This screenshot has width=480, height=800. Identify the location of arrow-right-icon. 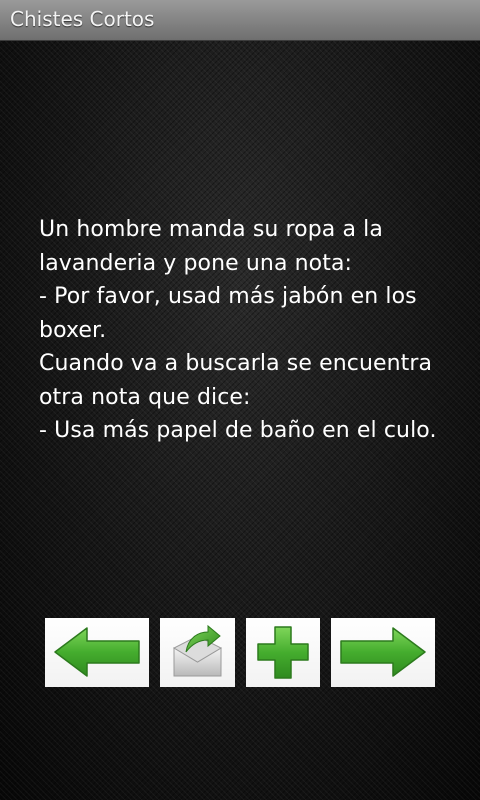
(383, 652).